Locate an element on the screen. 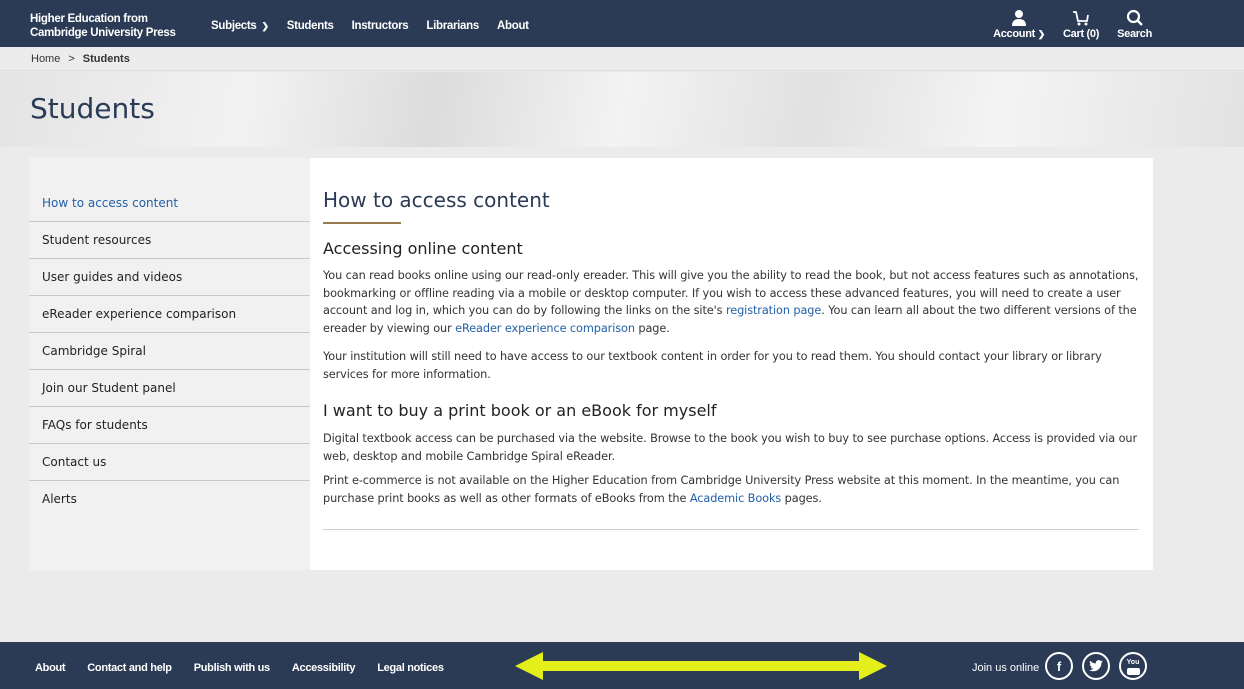 The width and height of the screenshot is (1244, 689). utility-nav: Account ❯ Cart (0) Search is located at coordinates (1072, 24).